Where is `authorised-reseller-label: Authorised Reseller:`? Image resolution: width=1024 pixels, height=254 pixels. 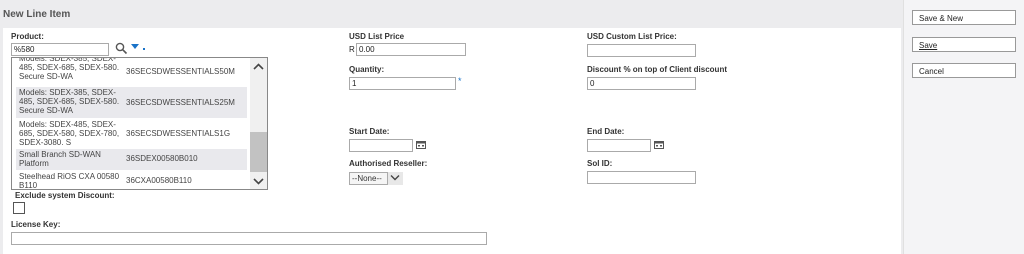
authorised-reseller-label: Authorised Reseller: is located at coordinates (388, 163).